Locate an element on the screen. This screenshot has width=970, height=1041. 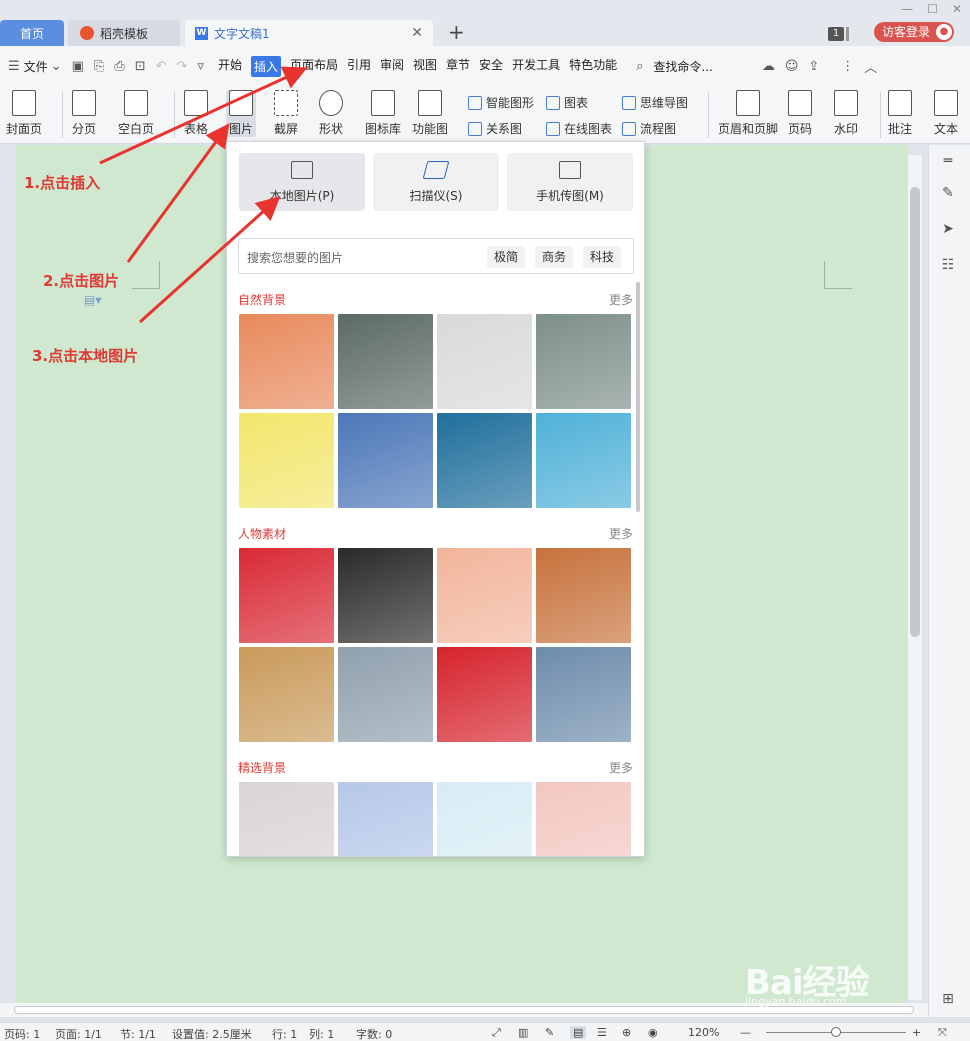
new-tab-icon: + is located at coordinates (456, 32).